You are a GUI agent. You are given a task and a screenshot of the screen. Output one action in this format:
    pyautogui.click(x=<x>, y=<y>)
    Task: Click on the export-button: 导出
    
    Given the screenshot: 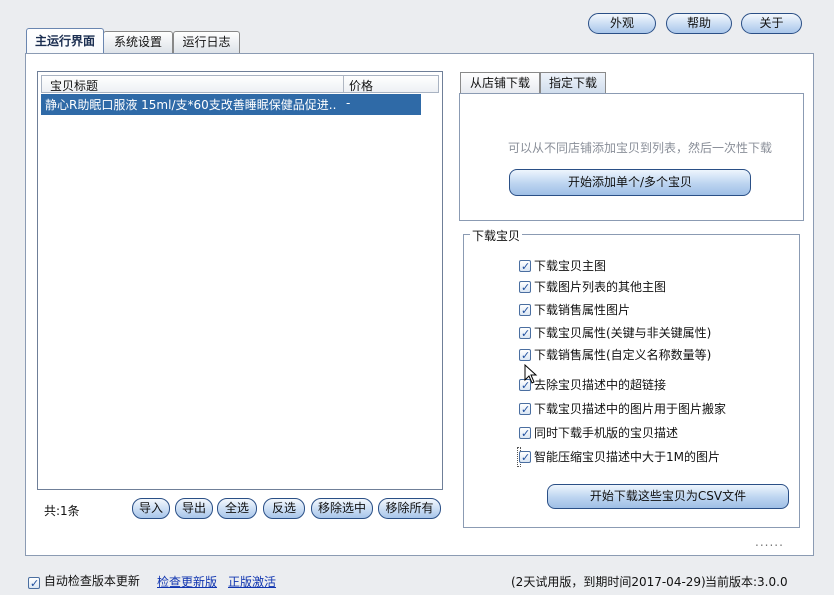 What is the action you would take?
    pyautogui.click(x=194, y=508)
    